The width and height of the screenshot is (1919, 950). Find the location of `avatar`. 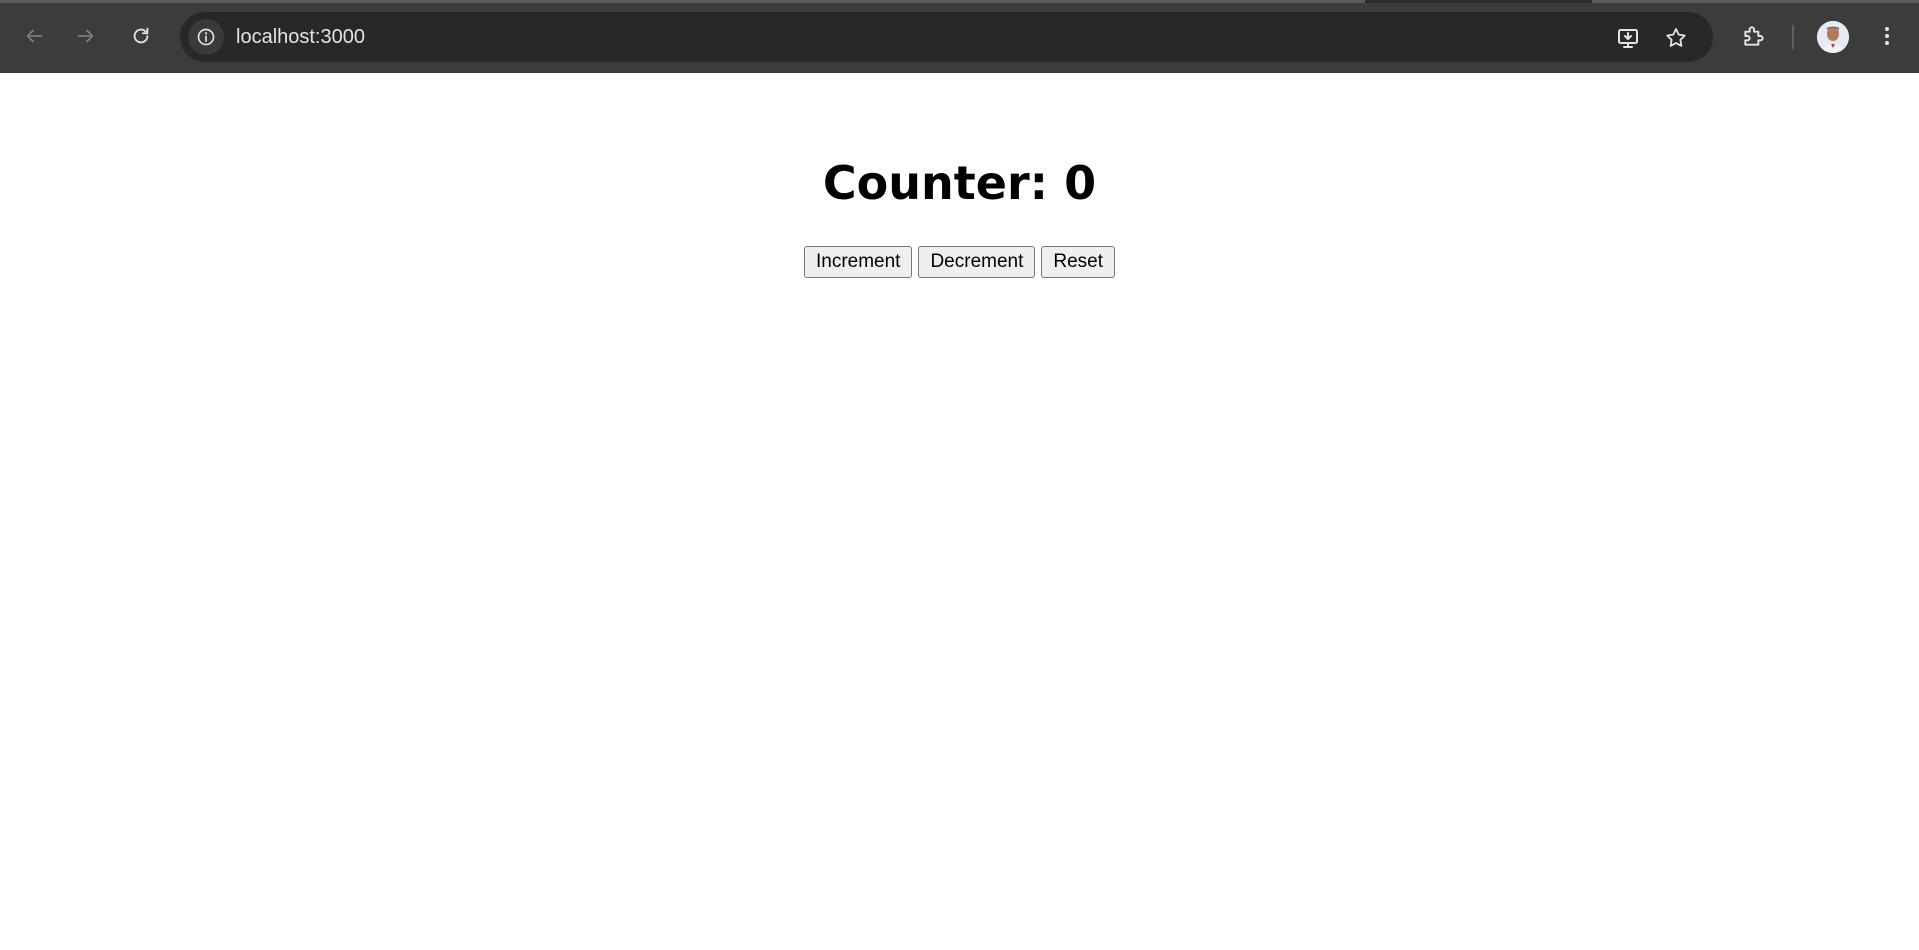

avatar is located at coordinates (1833, 37).